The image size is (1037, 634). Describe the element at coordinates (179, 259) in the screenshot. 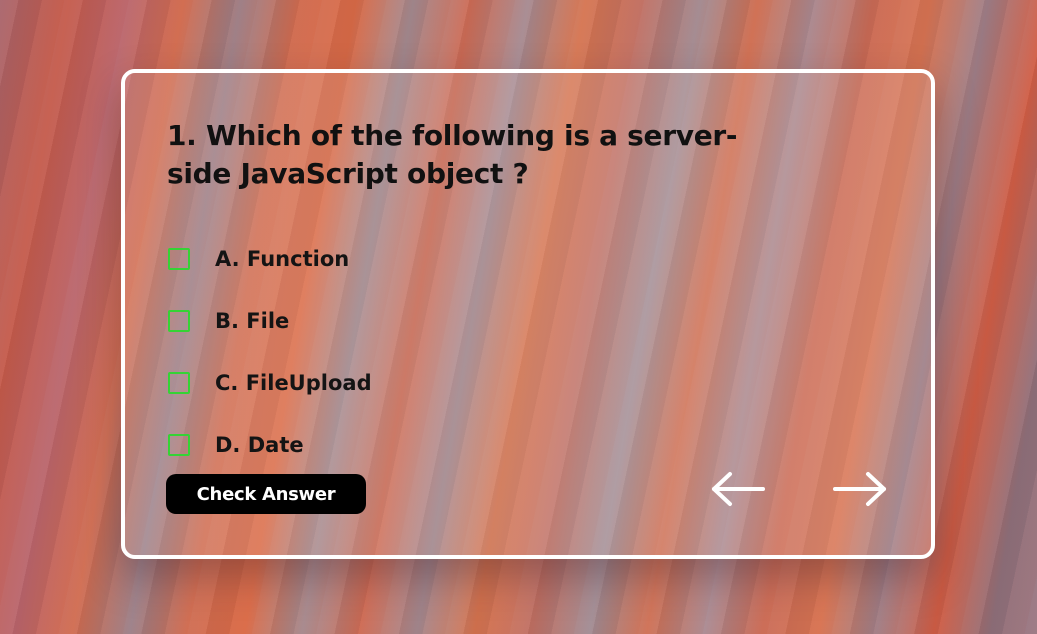

I see `option-a-checkbox` at that location.